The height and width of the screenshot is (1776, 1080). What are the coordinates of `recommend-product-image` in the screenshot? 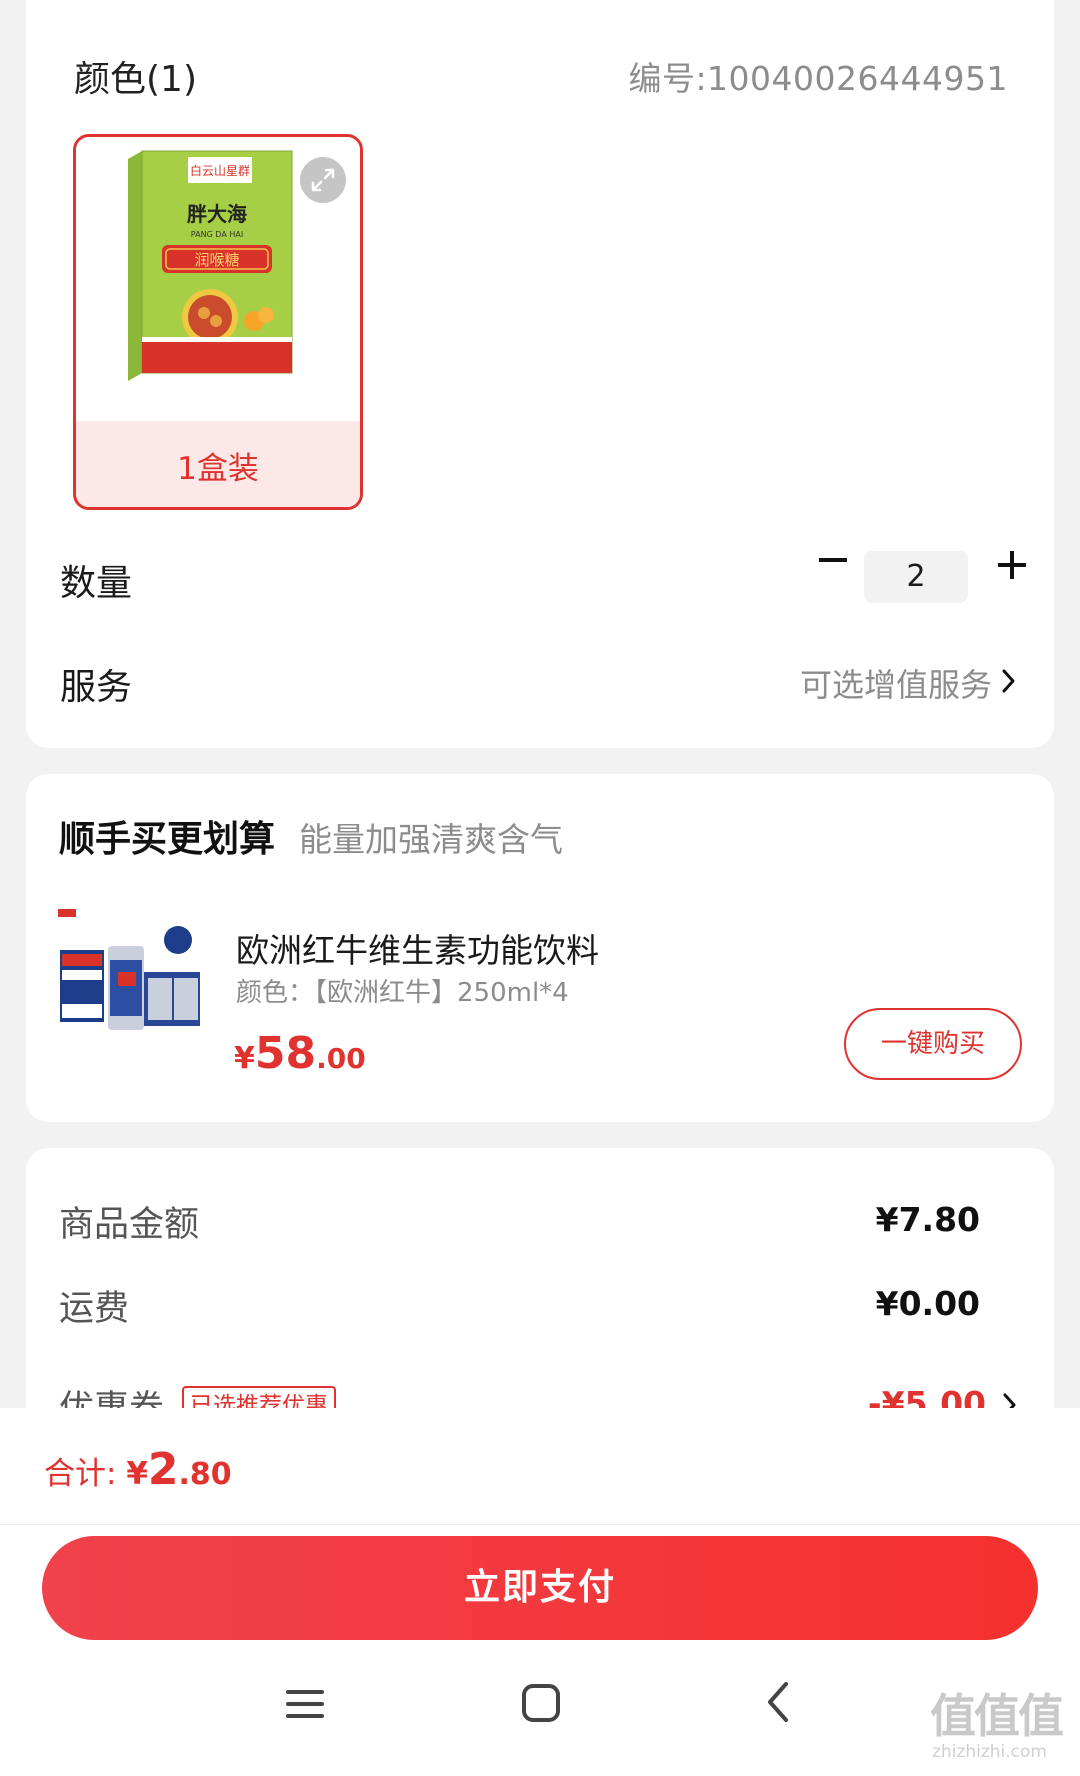 It's located at (136, 981).